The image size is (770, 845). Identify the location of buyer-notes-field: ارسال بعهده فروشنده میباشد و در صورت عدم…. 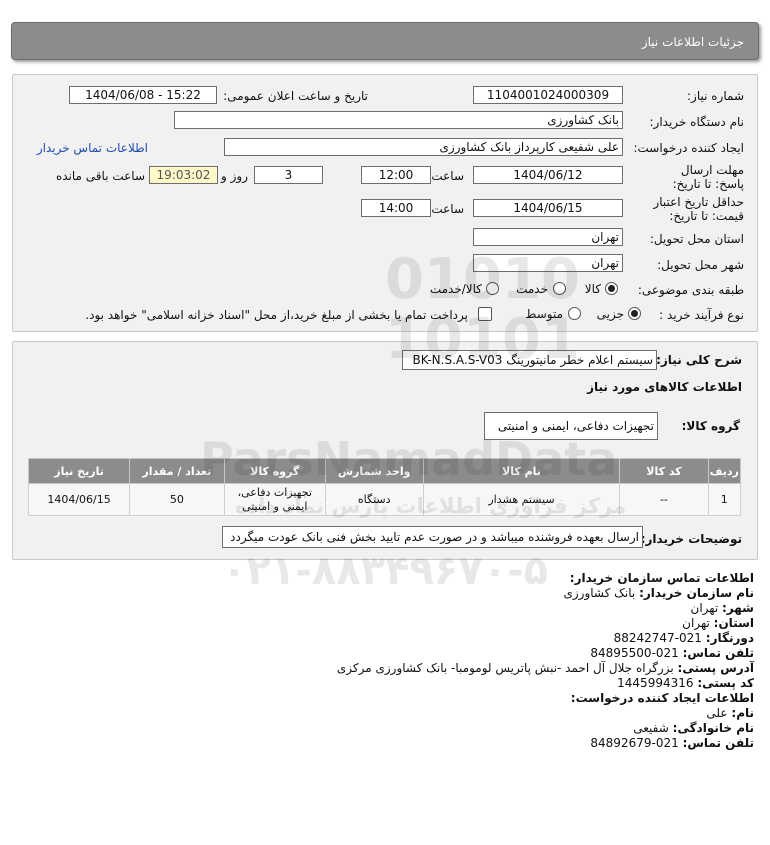
(432, 537).